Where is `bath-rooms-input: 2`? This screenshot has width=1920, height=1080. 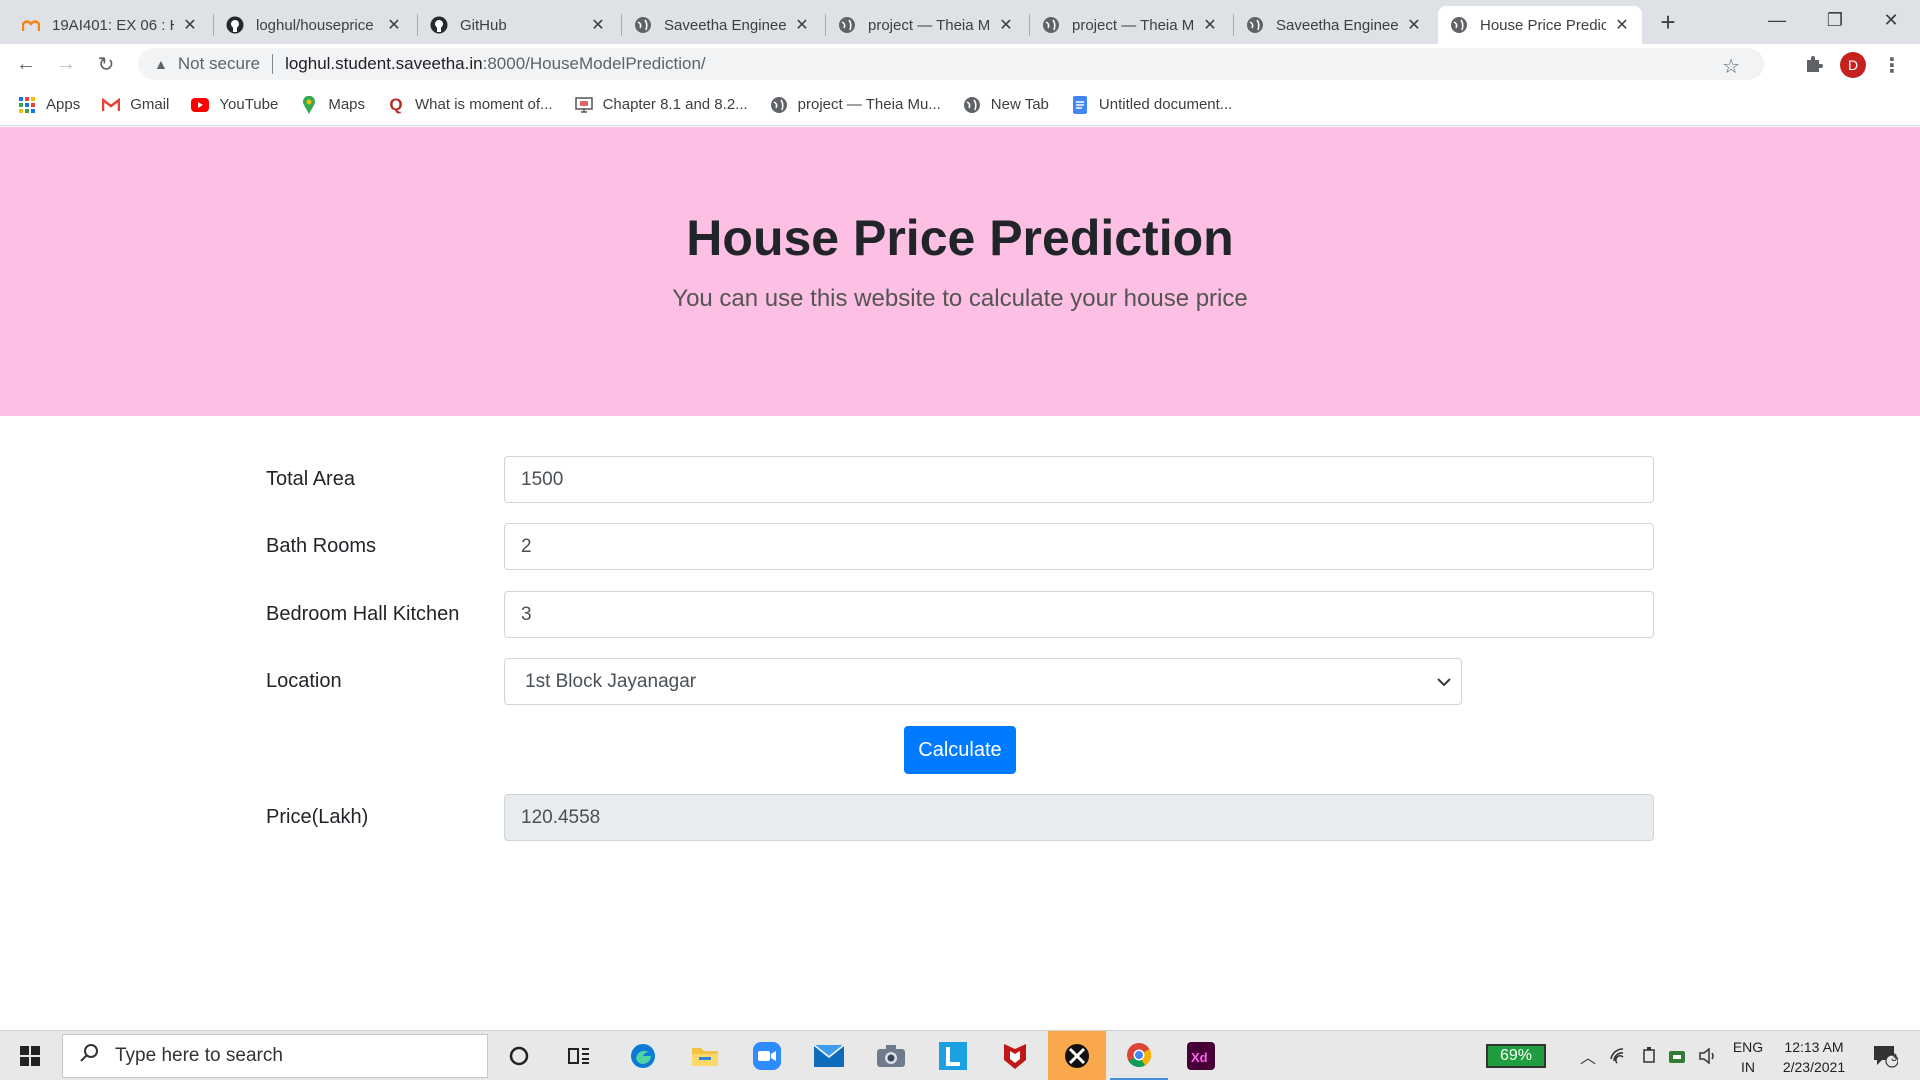 bath-rooms-input: 2 is located at coordinates (1079, 546).